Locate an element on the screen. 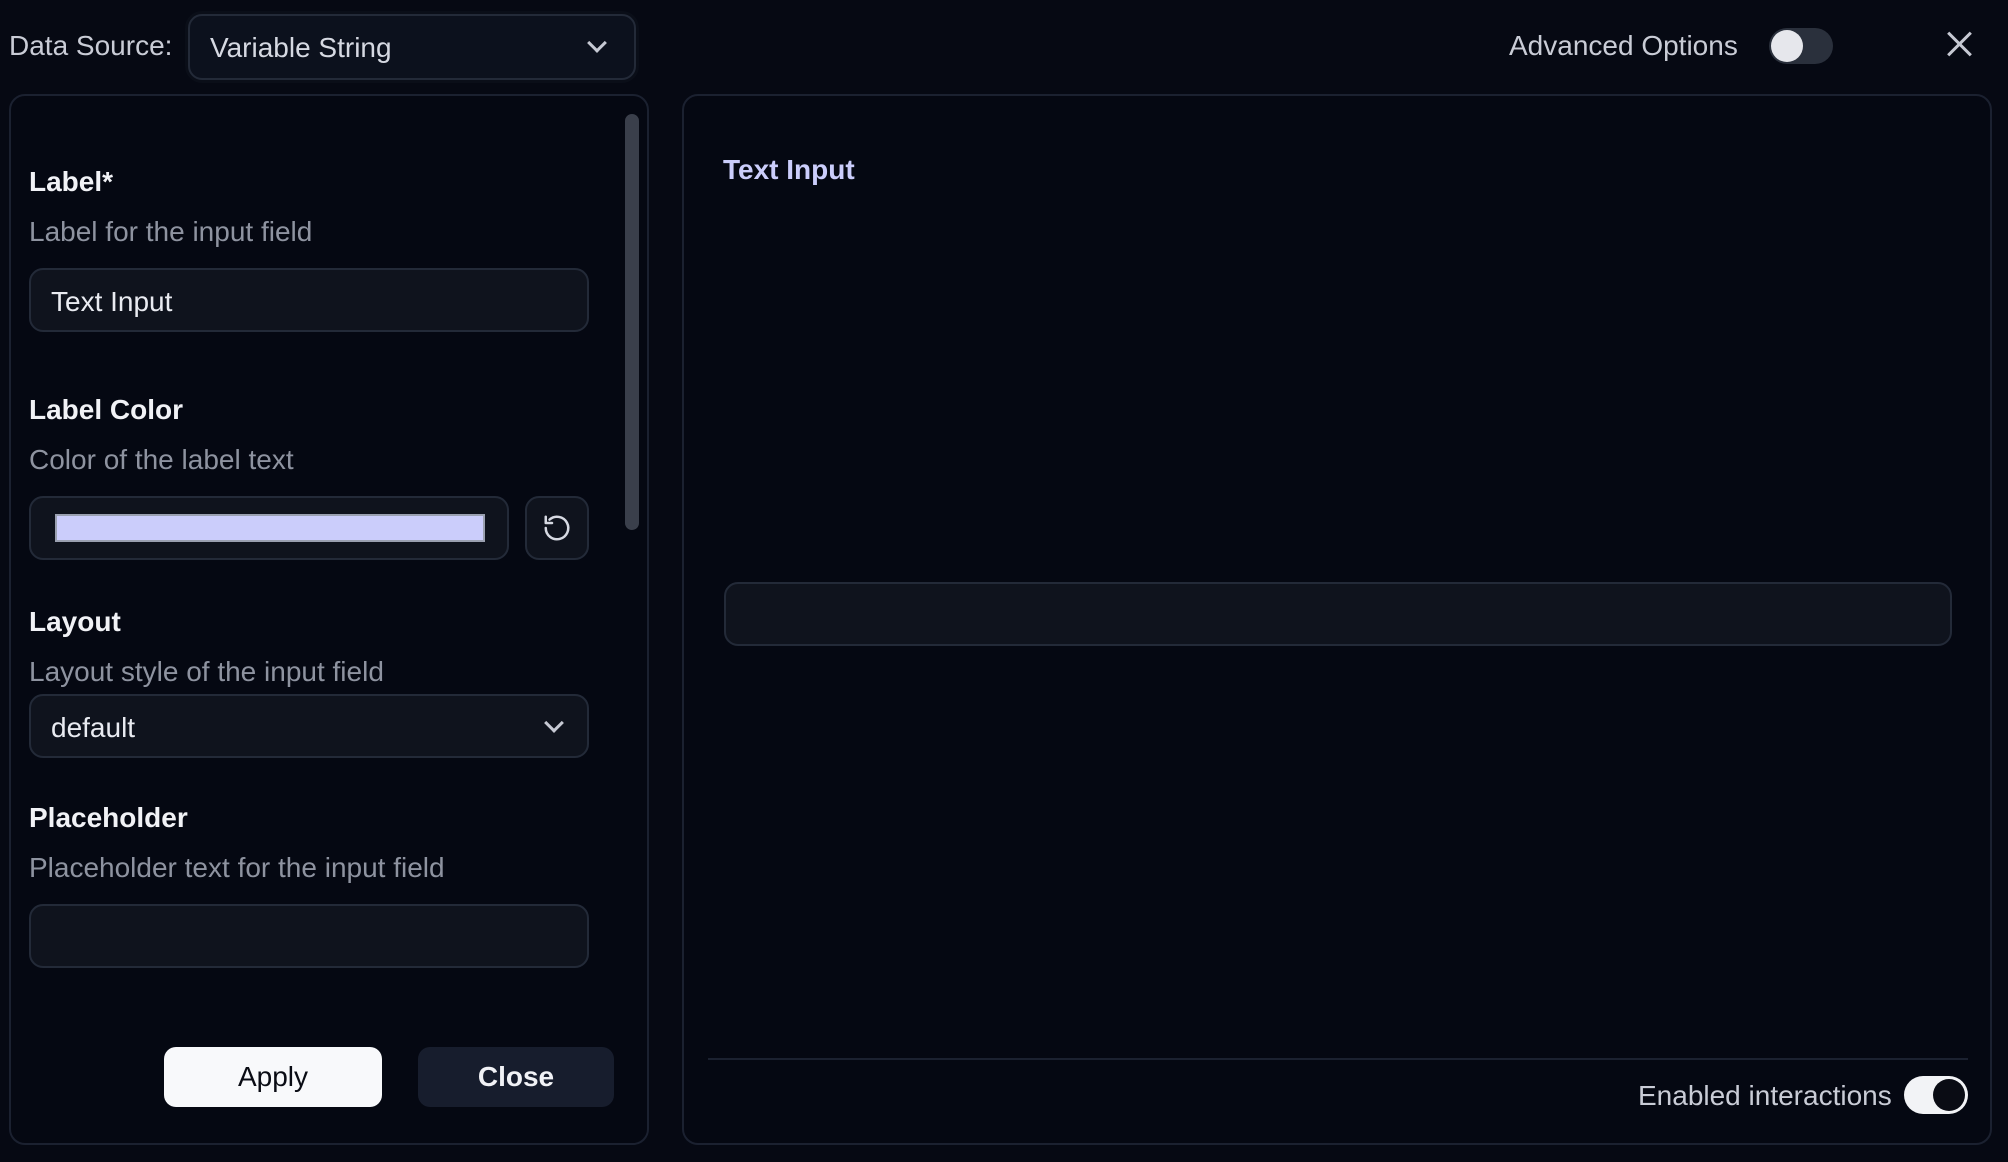 Image resolution: width=2008 pixels, height=1162 pixels. close-icon is located at coordinates (1960, 44).